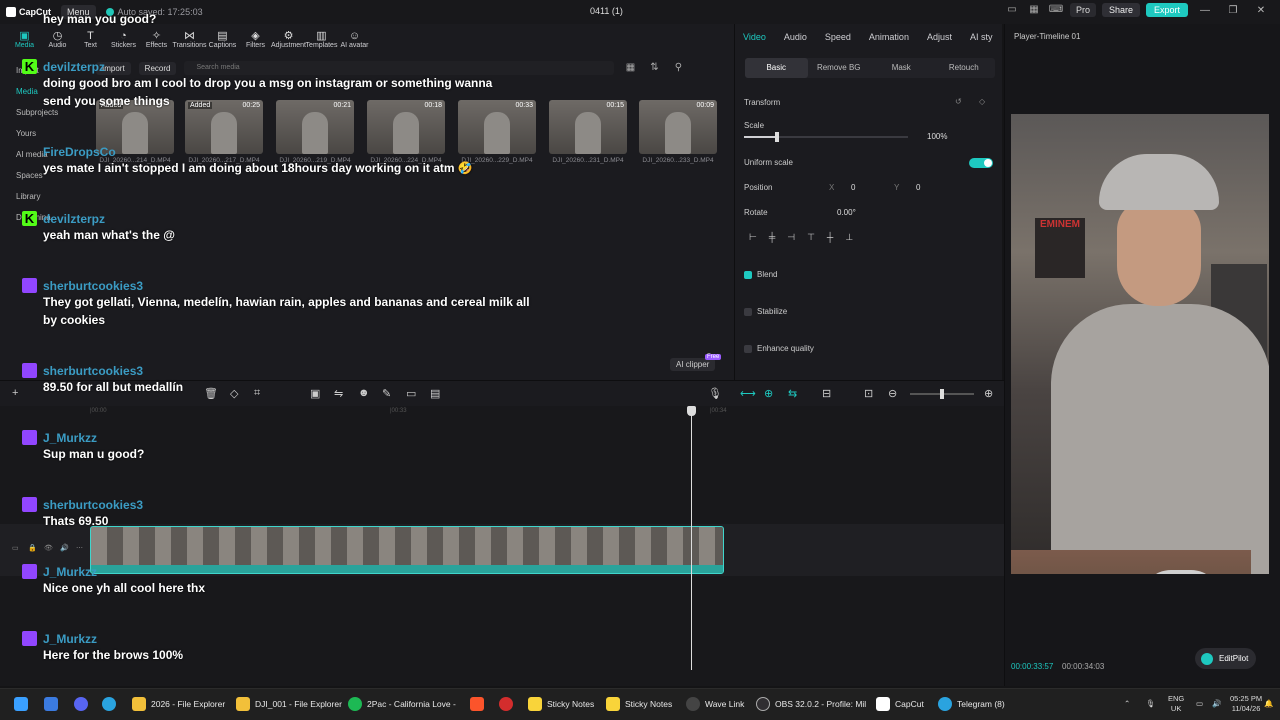 The height and width of the screenshot is (720, 1280). What do you see at coordinates (156, 39) in the screenshot?
I see `tool-effects: ✧ Effects` at bounding box center [156, 39].